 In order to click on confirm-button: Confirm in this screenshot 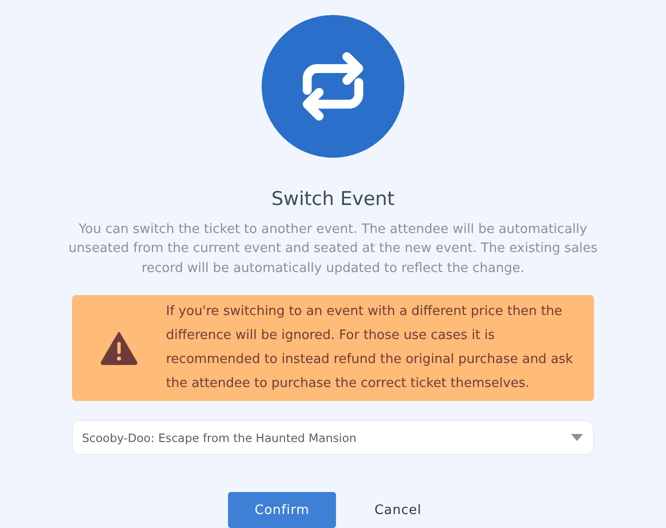, I will do `click(282, 510)`.